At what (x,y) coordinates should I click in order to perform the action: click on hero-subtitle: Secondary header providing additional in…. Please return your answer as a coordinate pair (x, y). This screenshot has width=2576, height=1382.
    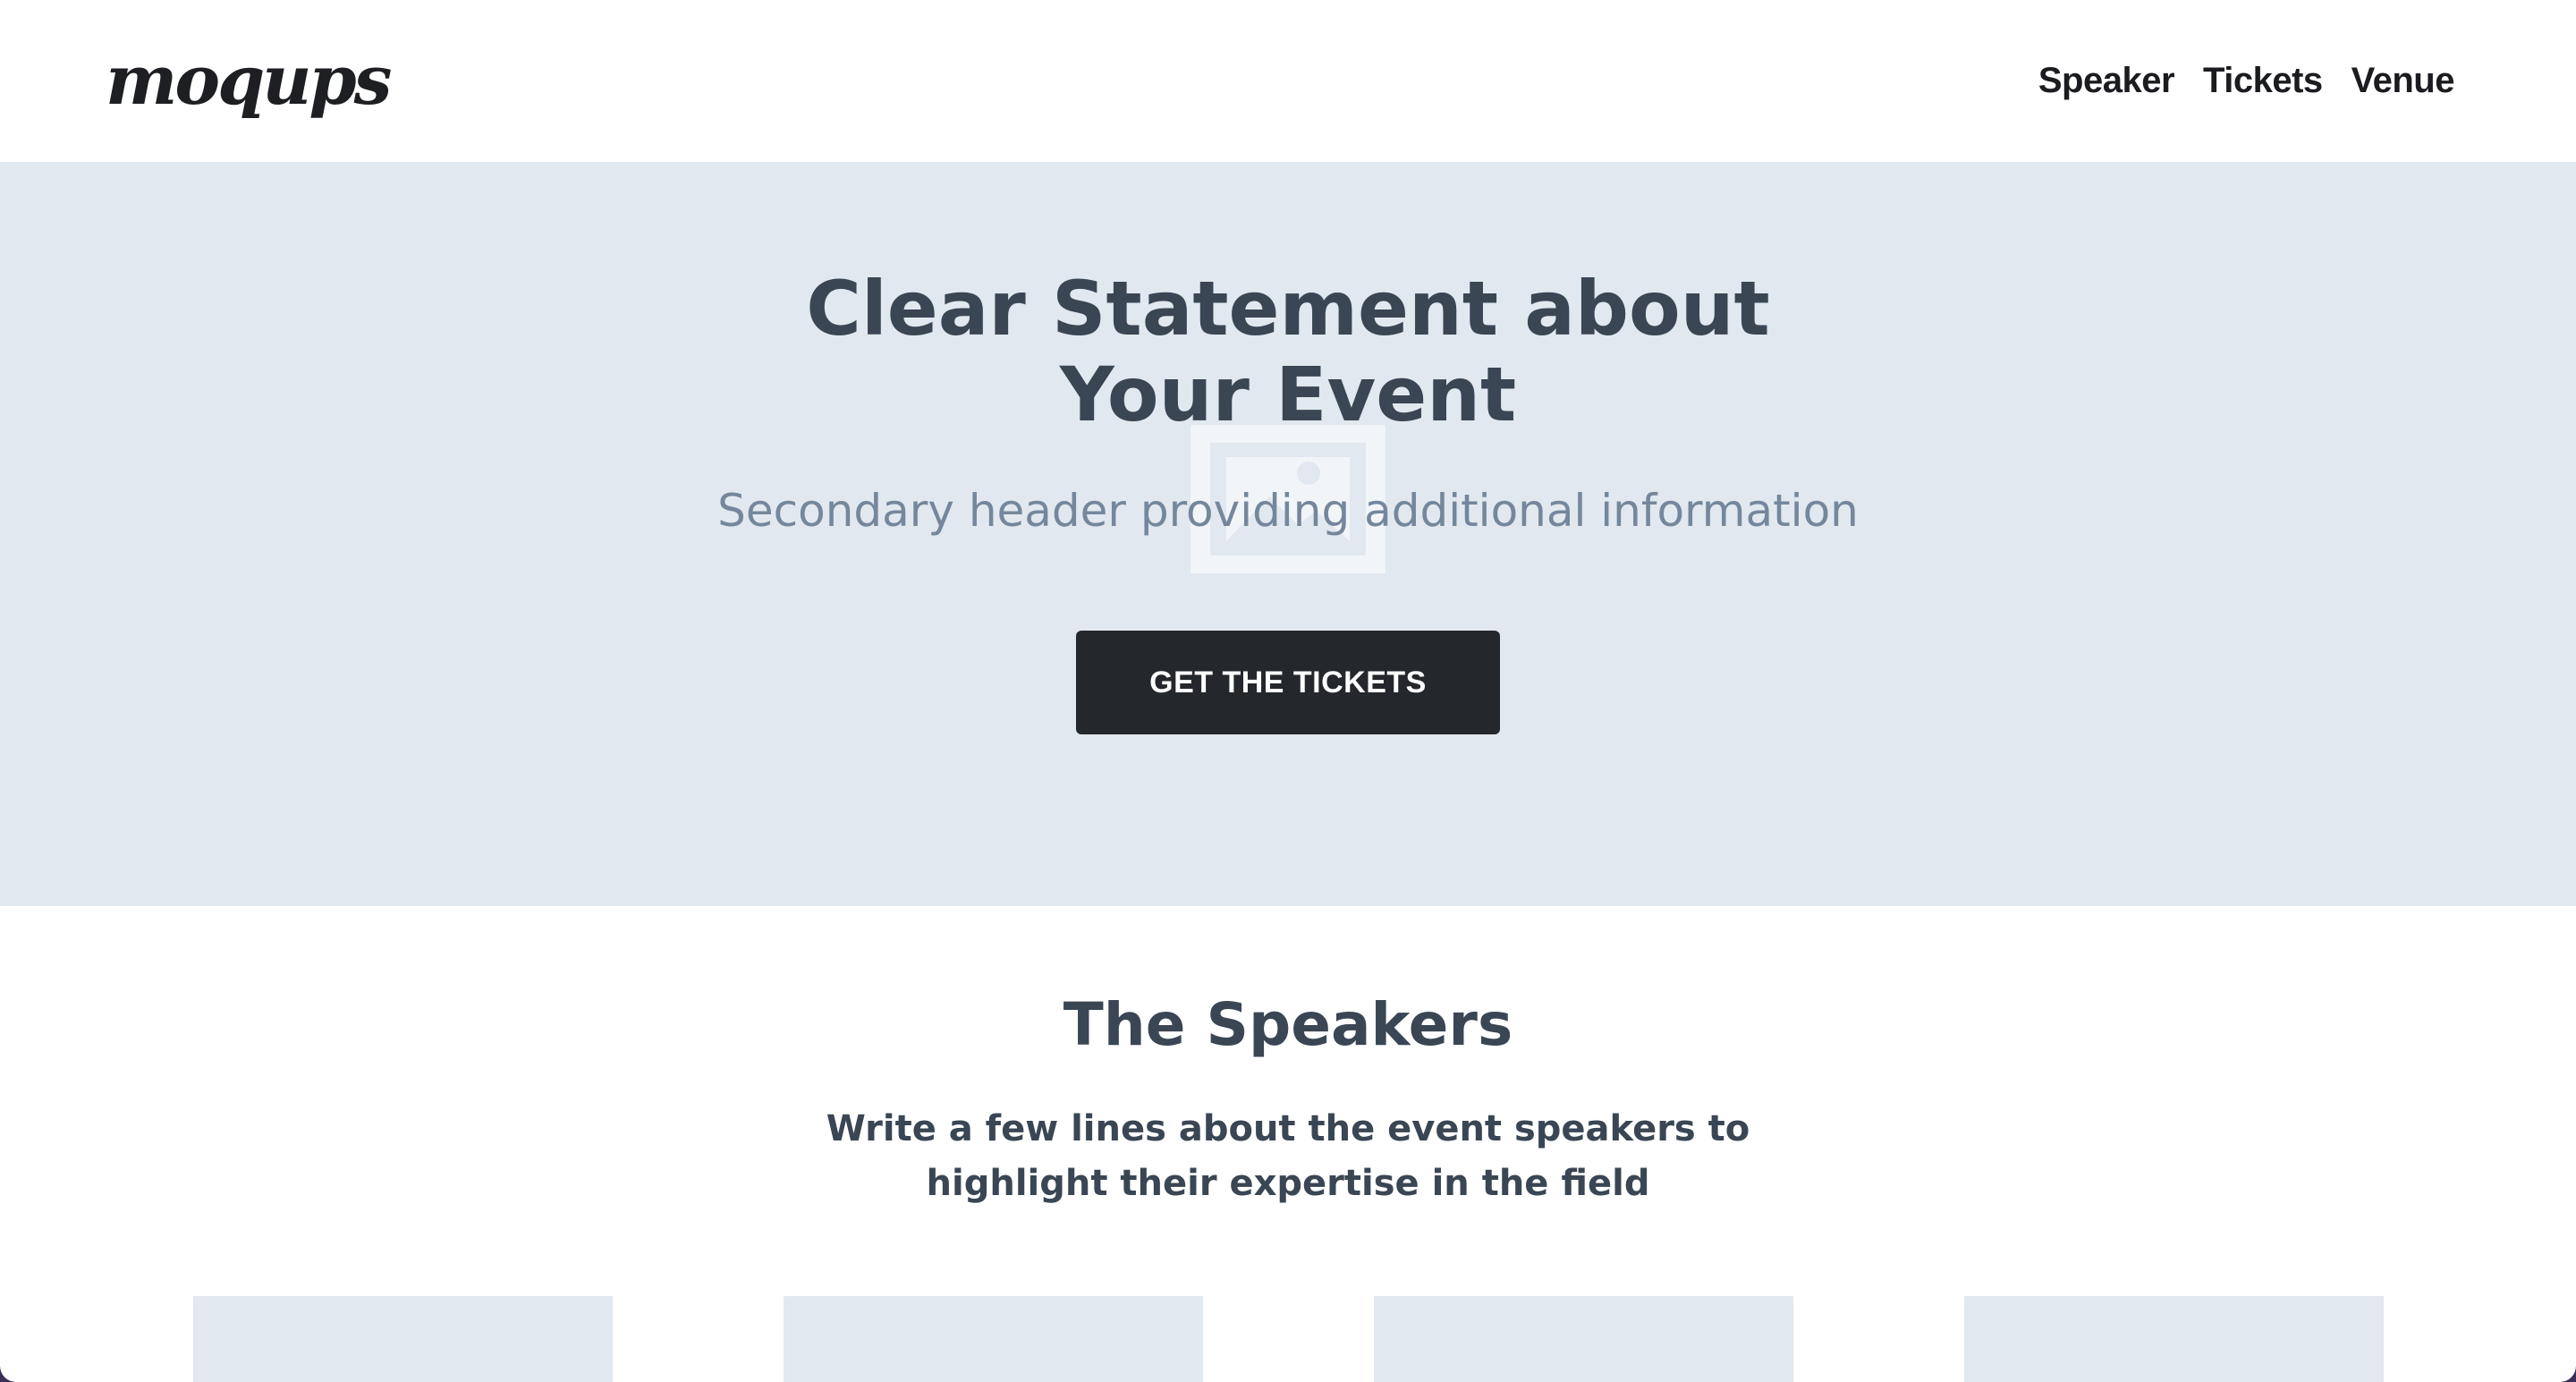
    Looking at the image, I should click on (1288, 511).